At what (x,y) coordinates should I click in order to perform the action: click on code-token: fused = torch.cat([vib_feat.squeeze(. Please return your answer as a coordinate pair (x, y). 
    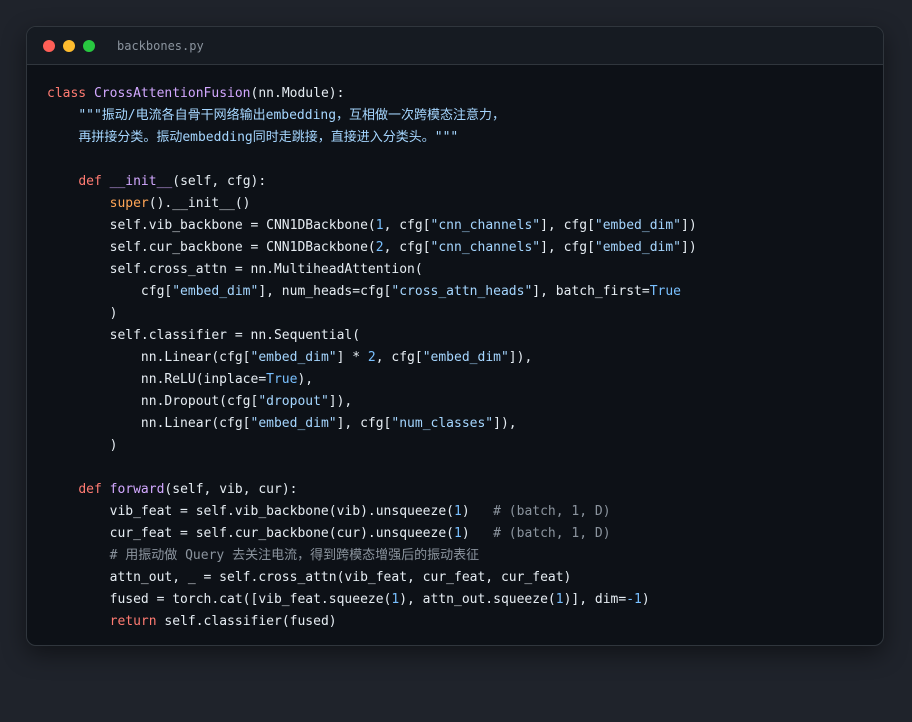
    Looking at the image, I should click on (219, 599).